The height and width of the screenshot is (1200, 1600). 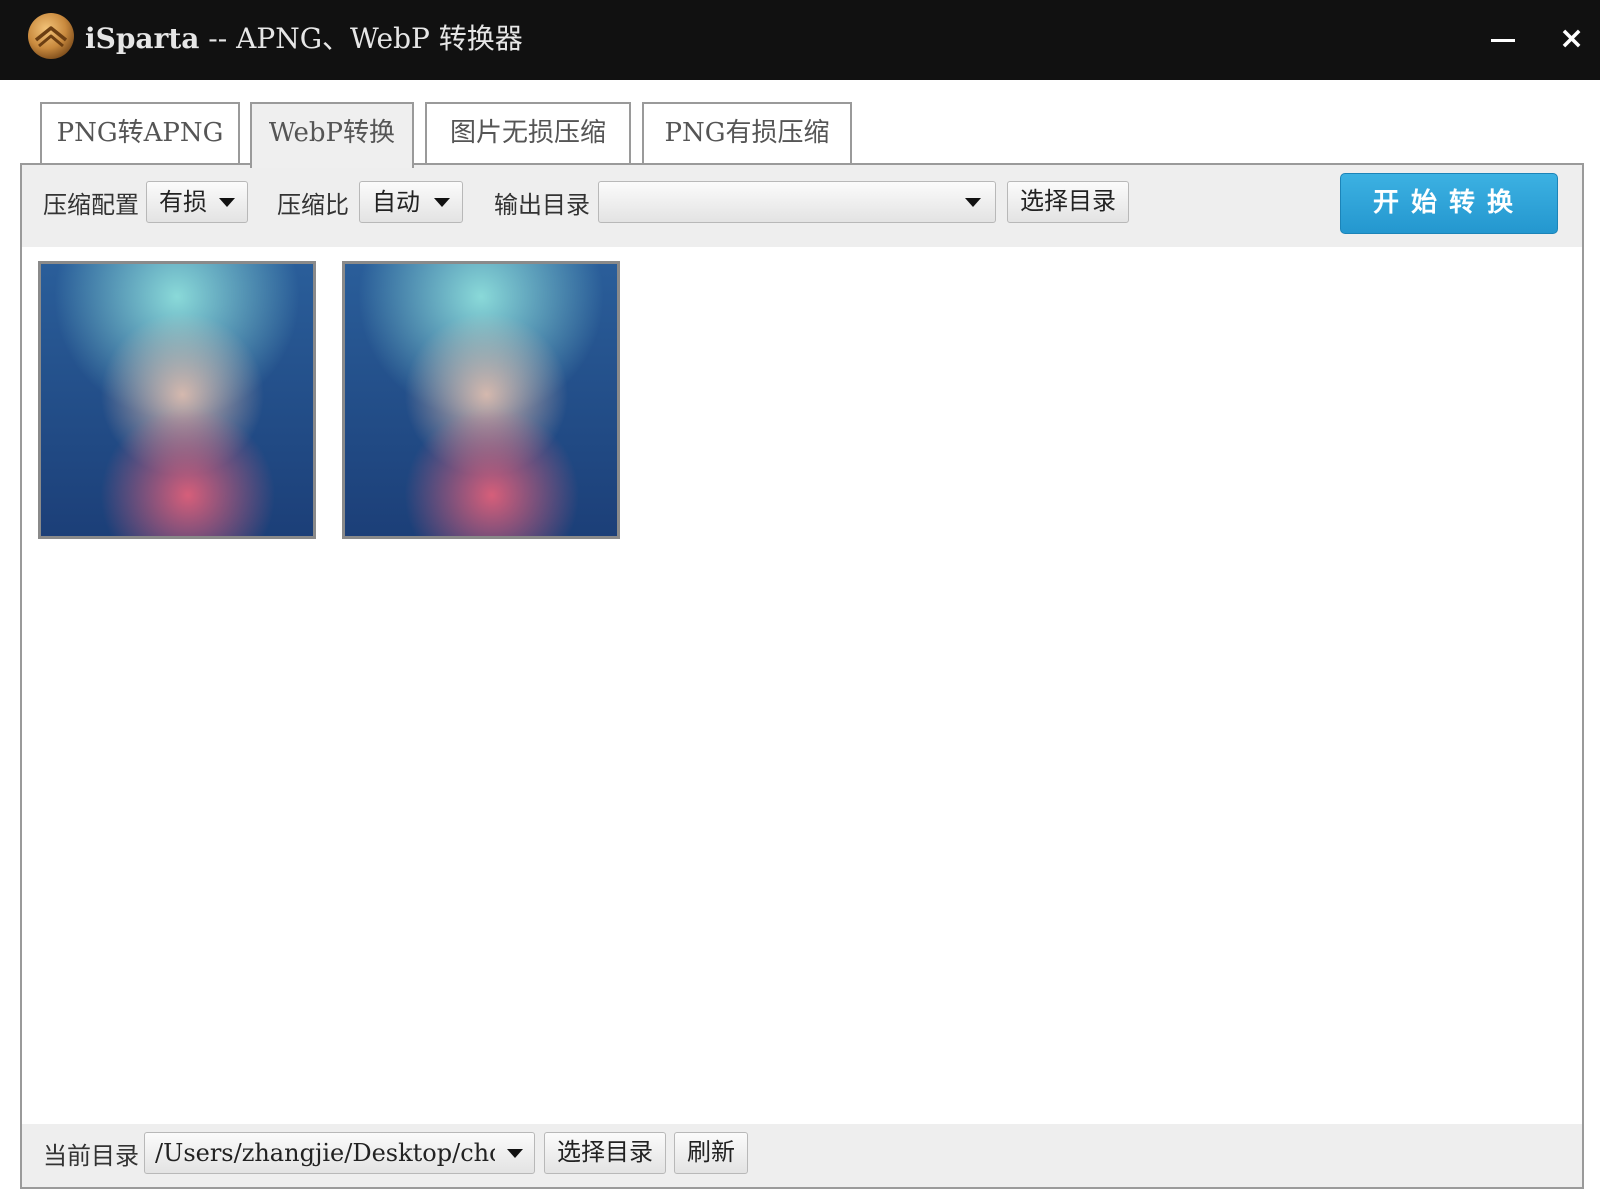 I want to click on window-title: iSparta -- APNG、WebP 转换器, so click(x=304, y=39).